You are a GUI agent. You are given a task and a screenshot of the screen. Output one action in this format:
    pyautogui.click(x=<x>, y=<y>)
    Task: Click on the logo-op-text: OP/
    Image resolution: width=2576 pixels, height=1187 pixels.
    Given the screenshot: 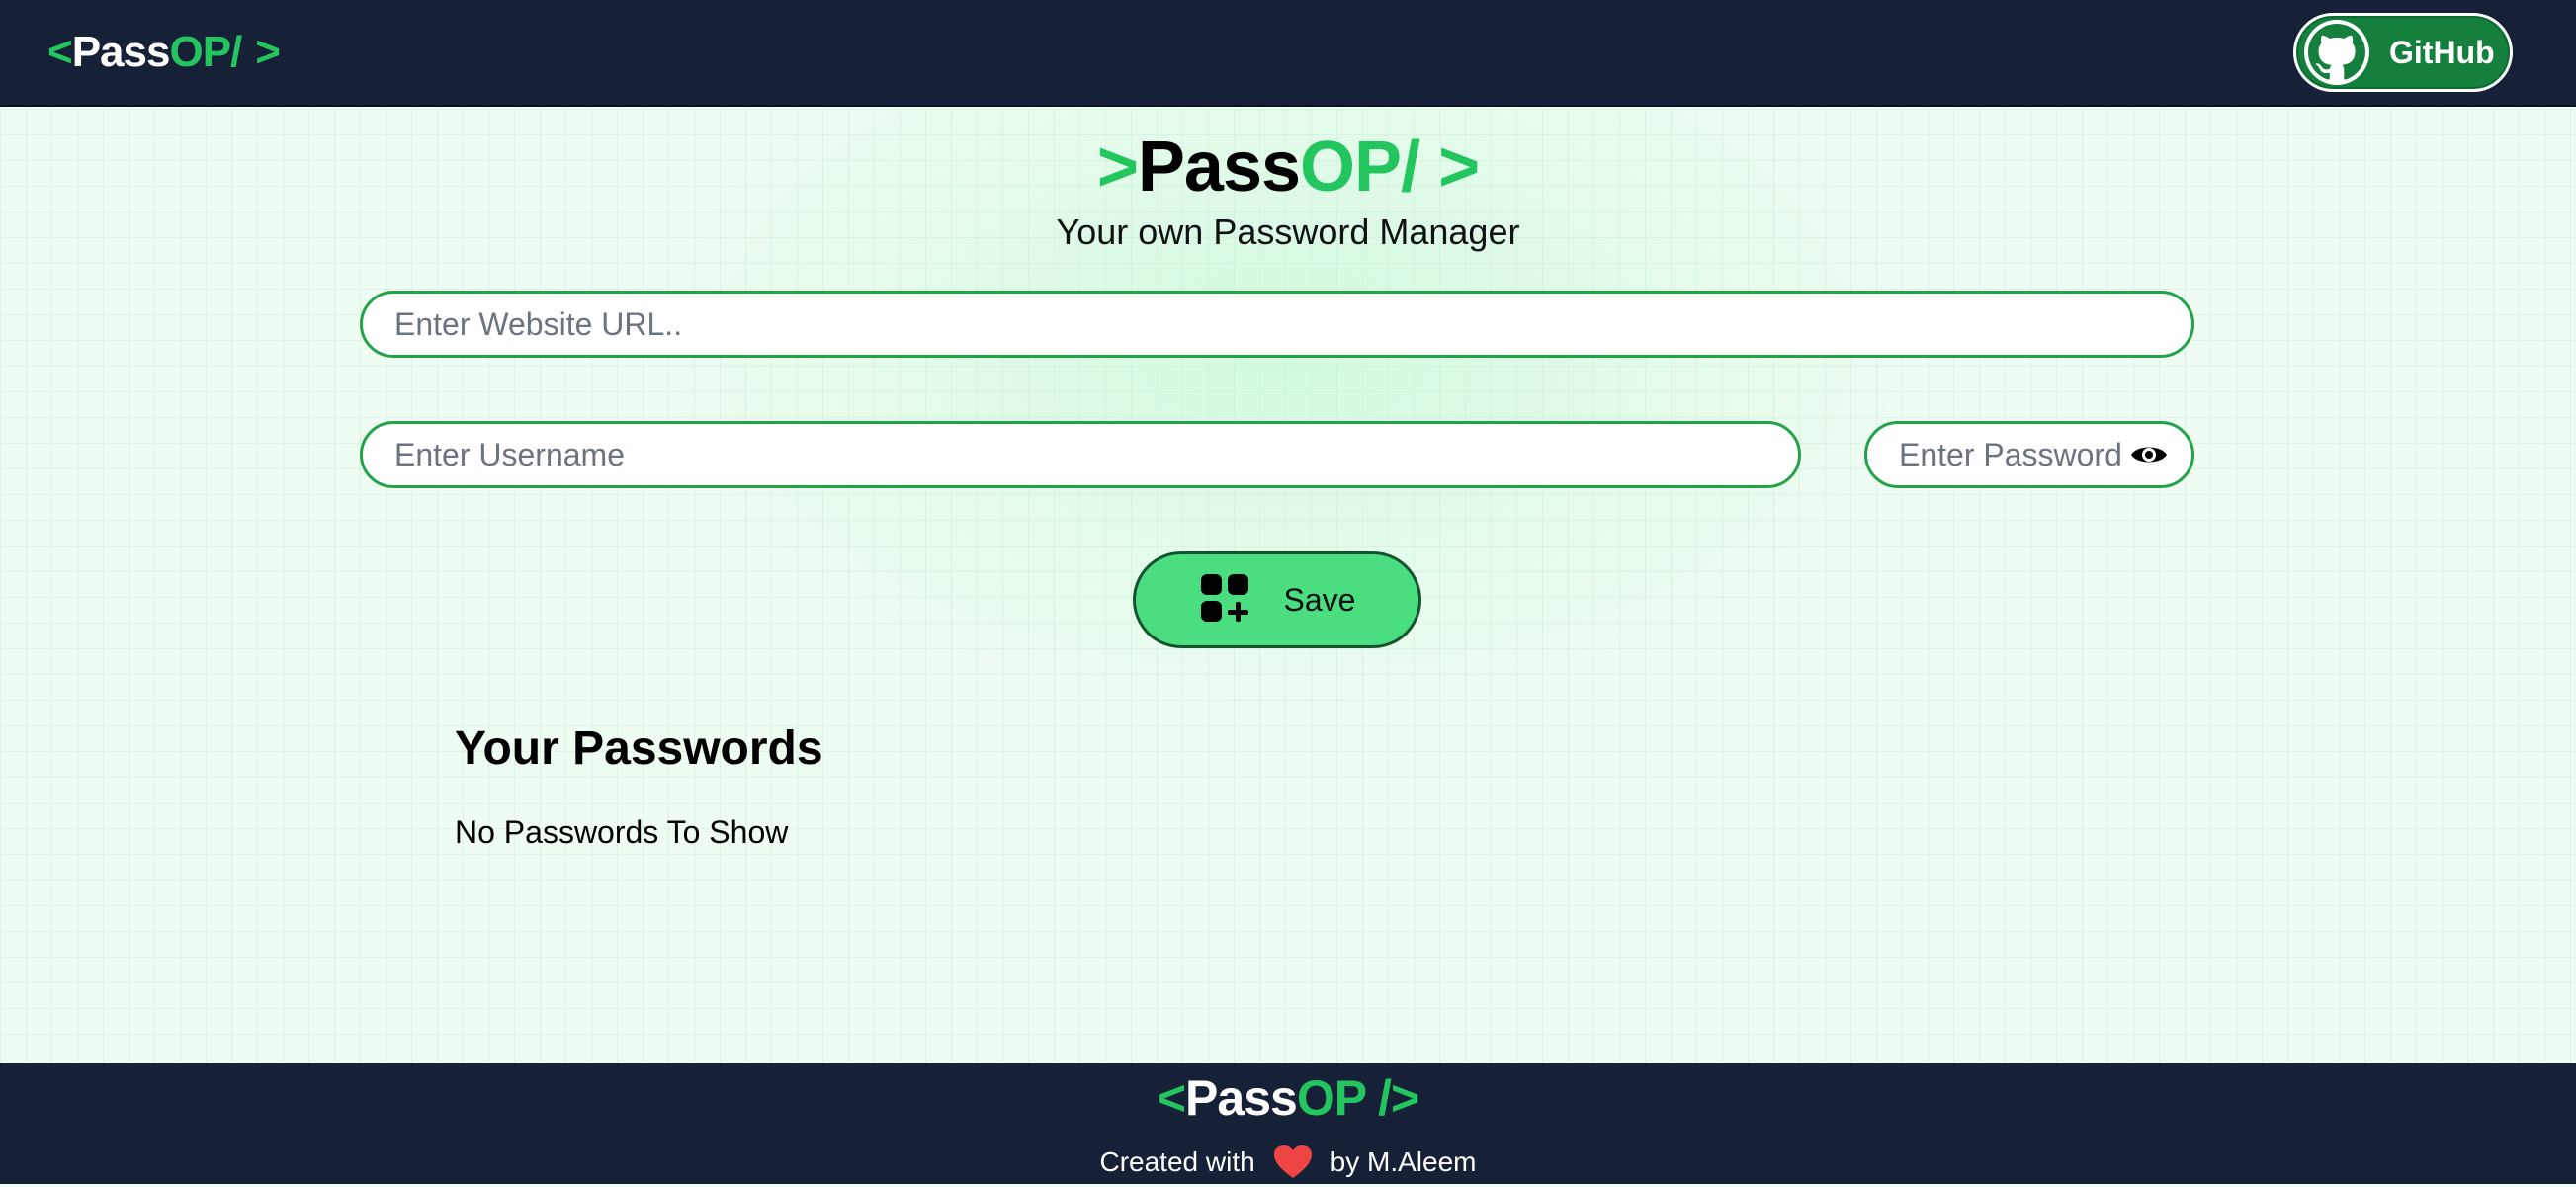 What is the action you would take?
    pyautogui.click(x=205, y=52)
    